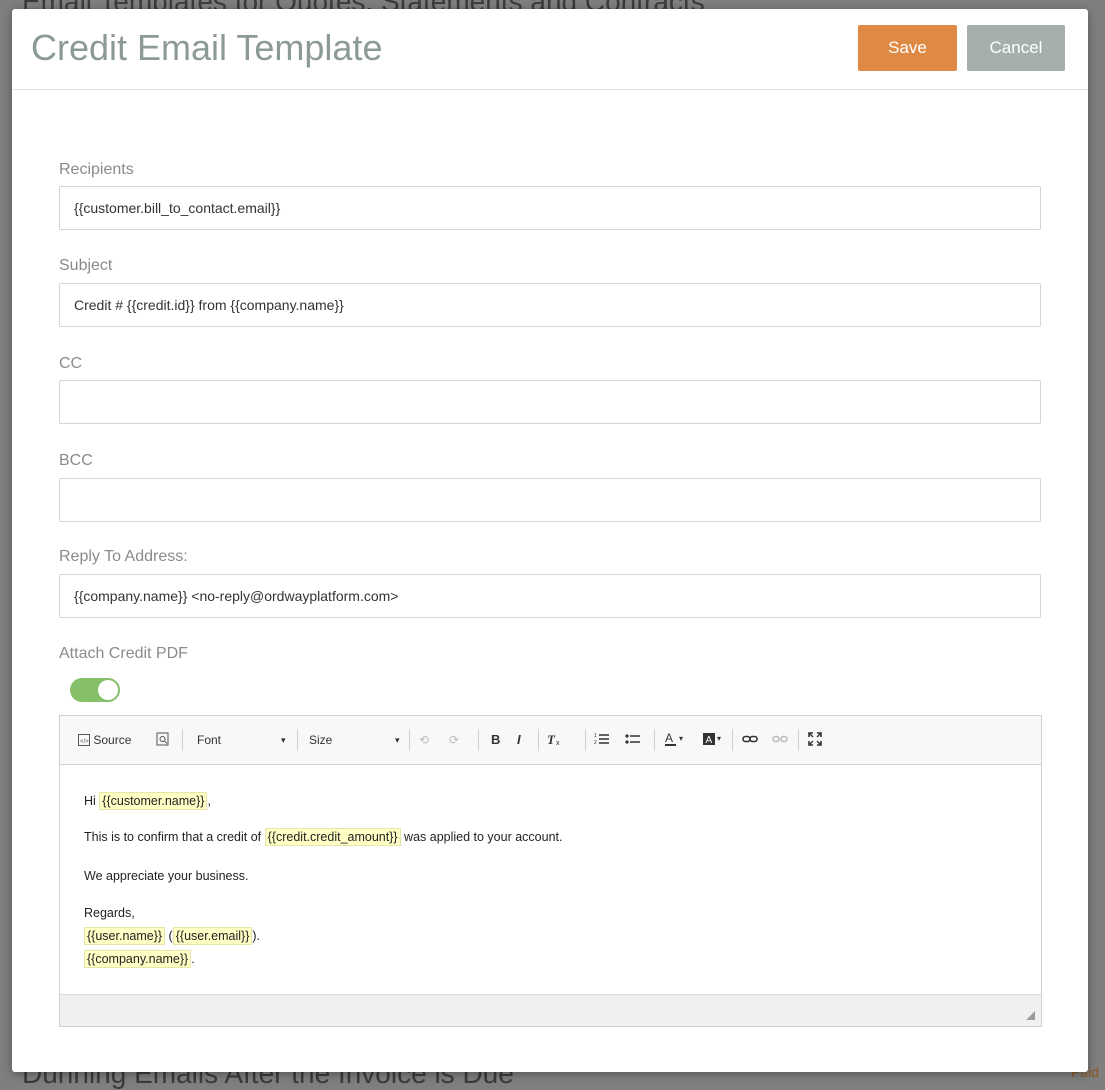 This screenshot has height=1090, width=1105. Describe the element at coordinates (112, 740) in the screenshot. I see `source-label: Source` at that location.